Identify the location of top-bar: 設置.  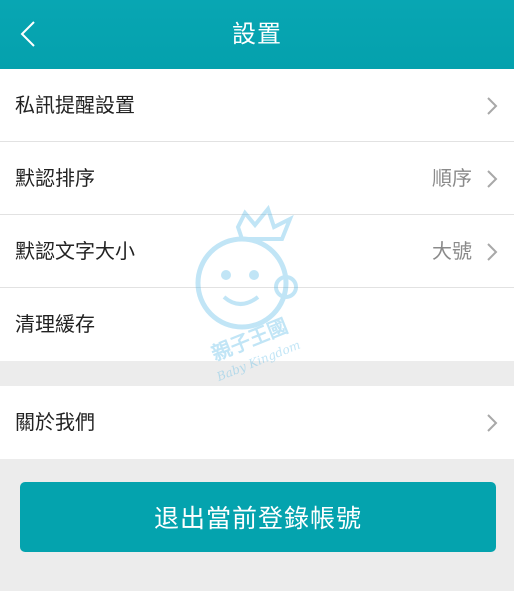
(257, 34).